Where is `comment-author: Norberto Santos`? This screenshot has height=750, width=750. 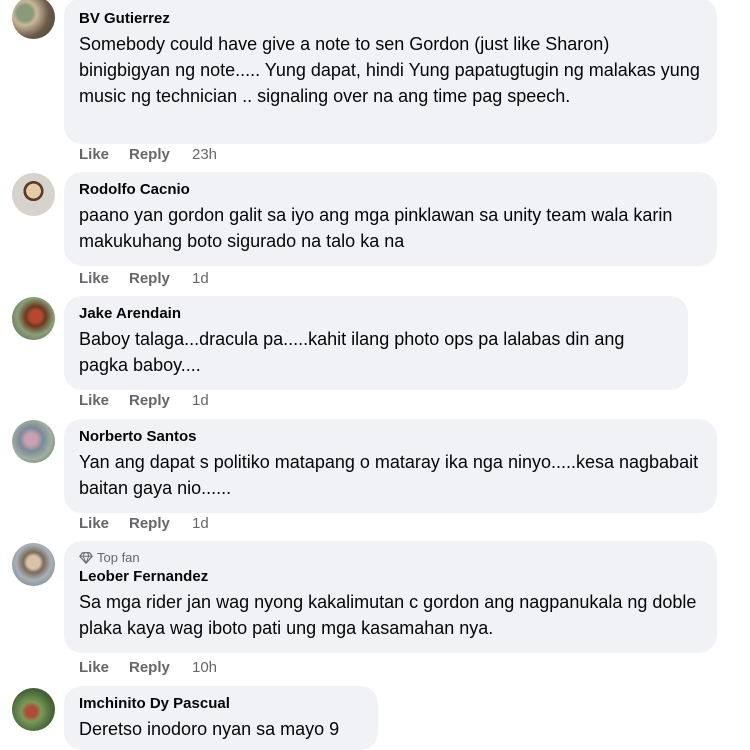
comment-author: Norberto Santos is located at coordinates (391, 436).